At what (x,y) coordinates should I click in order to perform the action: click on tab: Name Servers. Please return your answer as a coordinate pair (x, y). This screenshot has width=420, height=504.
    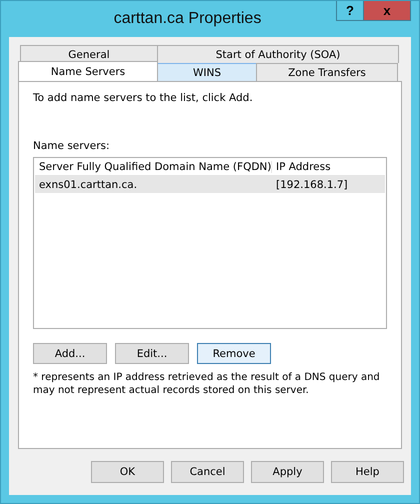
    Looking at the image, I should click on (88, 71).